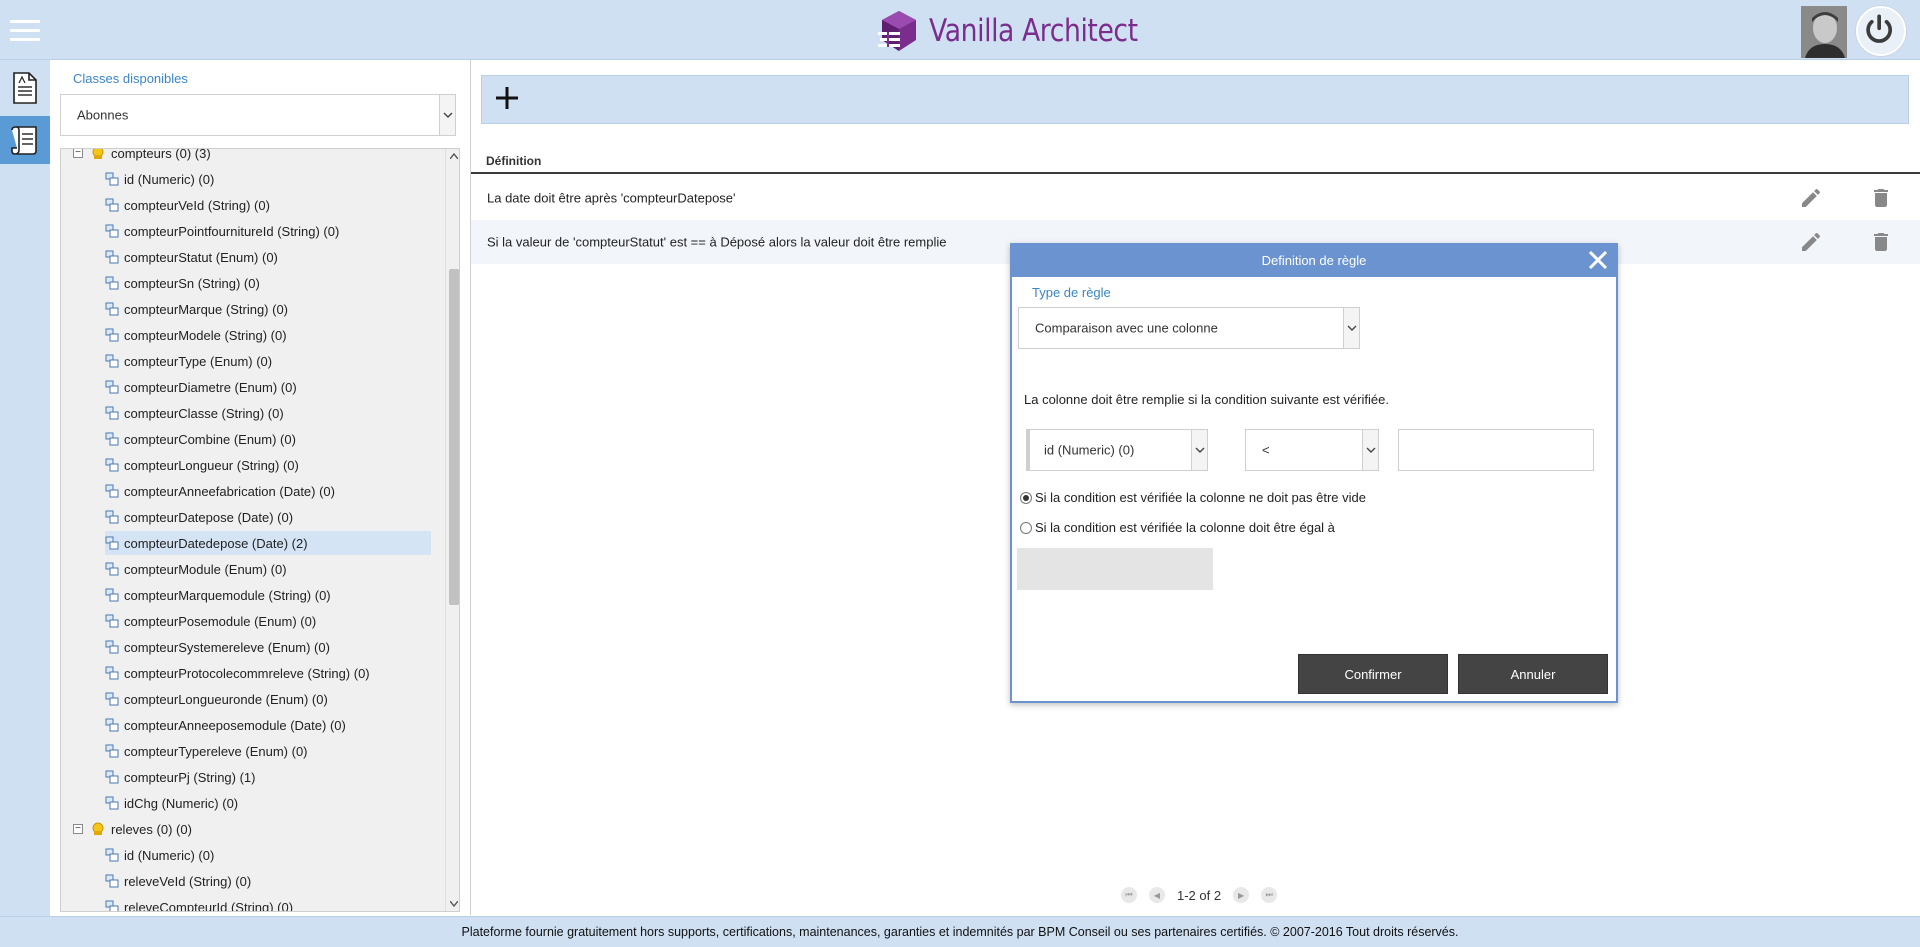 Image resolution: width=1920 pixels, height=947 pixels. Describe the element at coordinates (268, 595) in the screenshot. I see `tree-field-node: compteurMarquemodule (String) (0)` at that location.